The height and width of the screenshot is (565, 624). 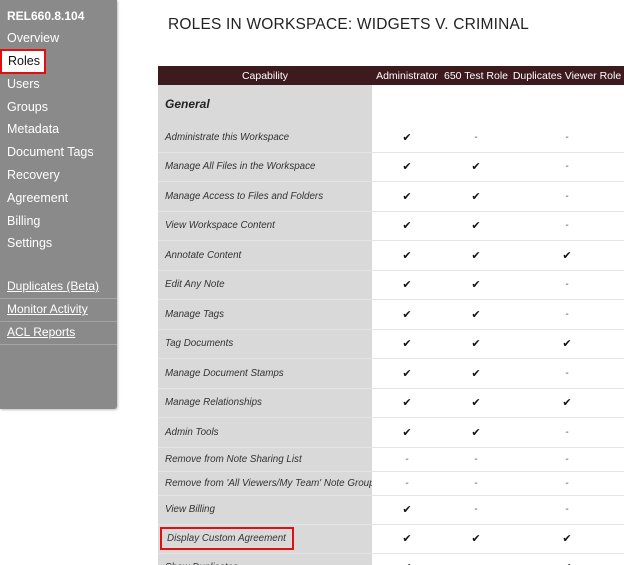 I want to click on capability-text: Manage Document Stamps, so click(x=224, y=373).